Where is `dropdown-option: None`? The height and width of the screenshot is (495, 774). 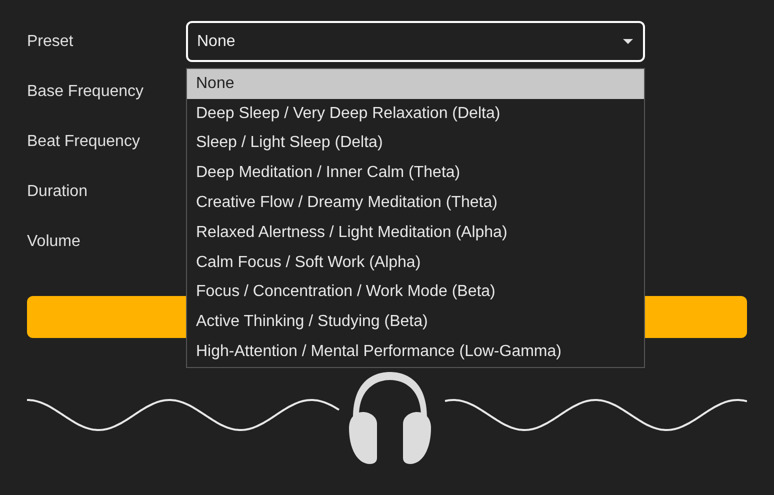
dropdown-option: None is located at coordinates (415, 84).